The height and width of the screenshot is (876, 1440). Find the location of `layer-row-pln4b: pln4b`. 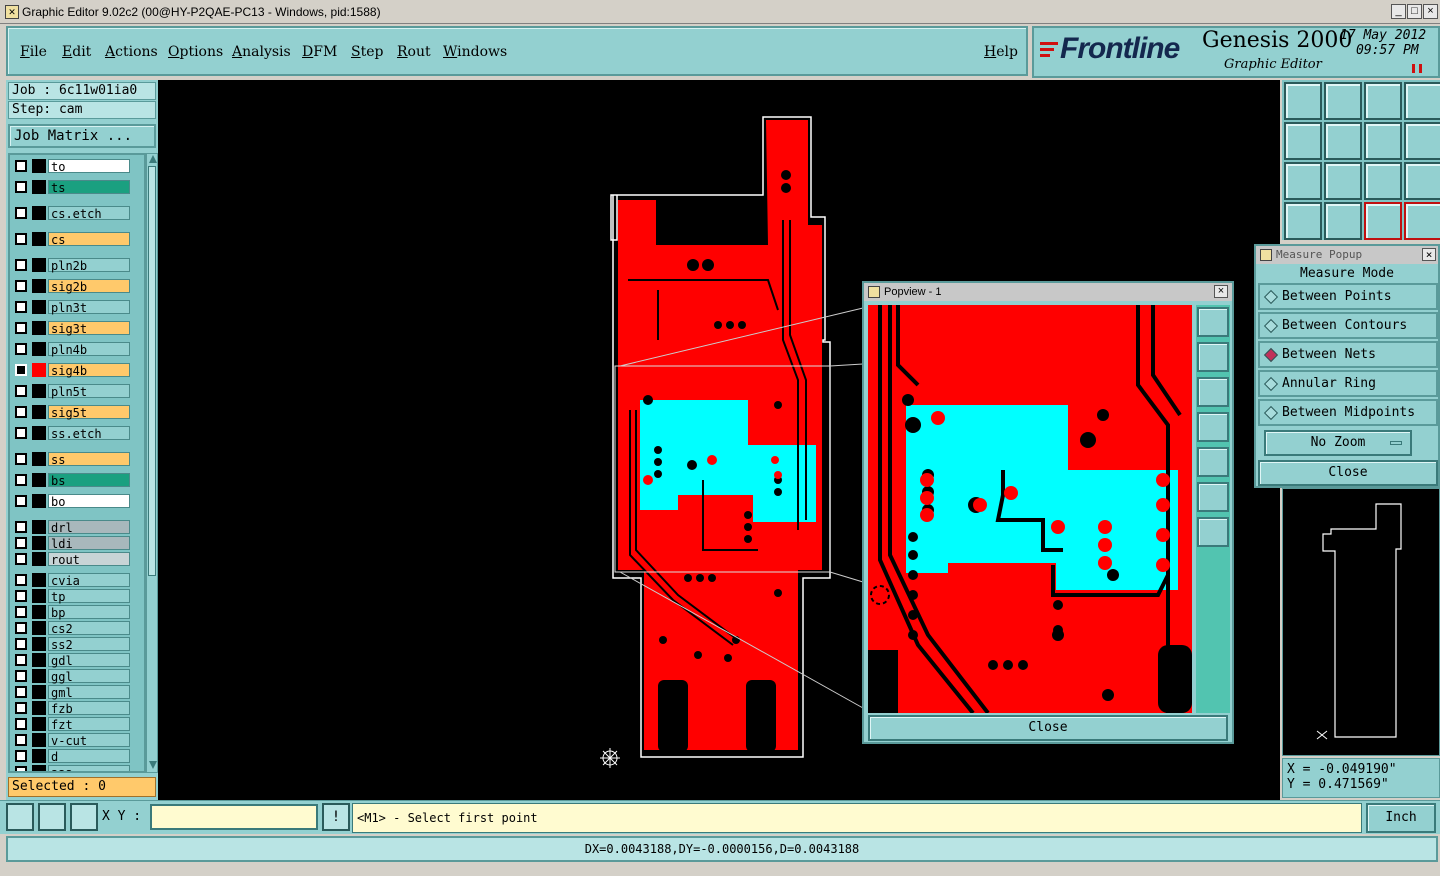

layer-row-pln4b: pln4b is located at coordinates (71, 349).